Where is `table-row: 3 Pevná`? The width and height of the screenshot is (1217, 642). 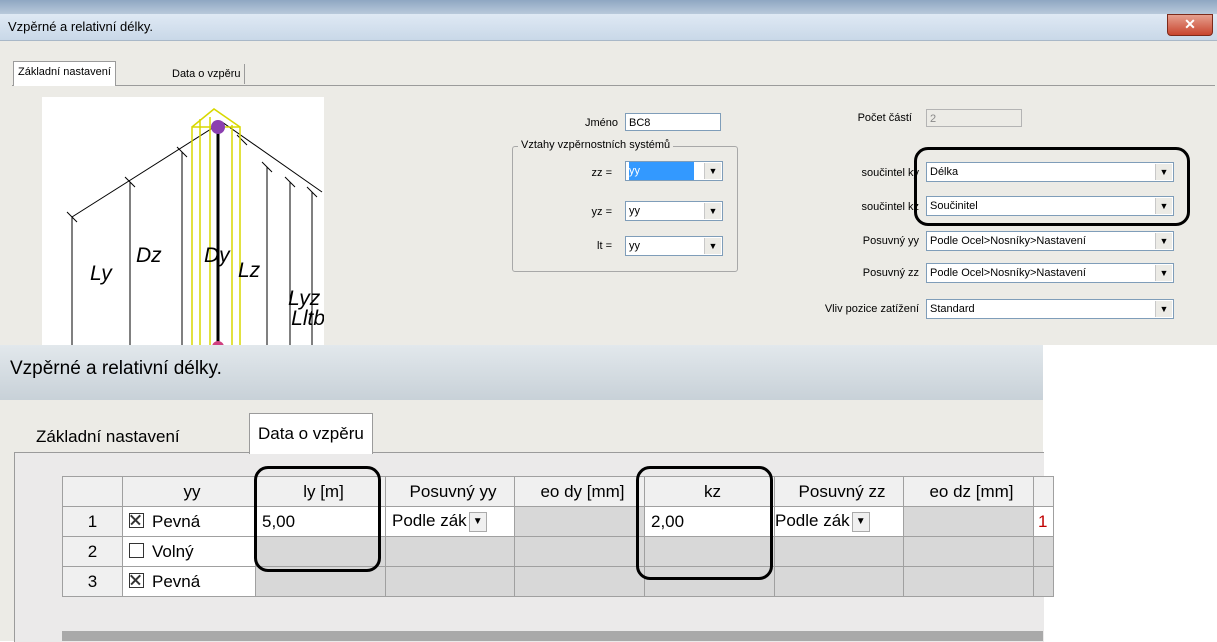 table-row: 3 Pevná is located at coordinates (558, 581).